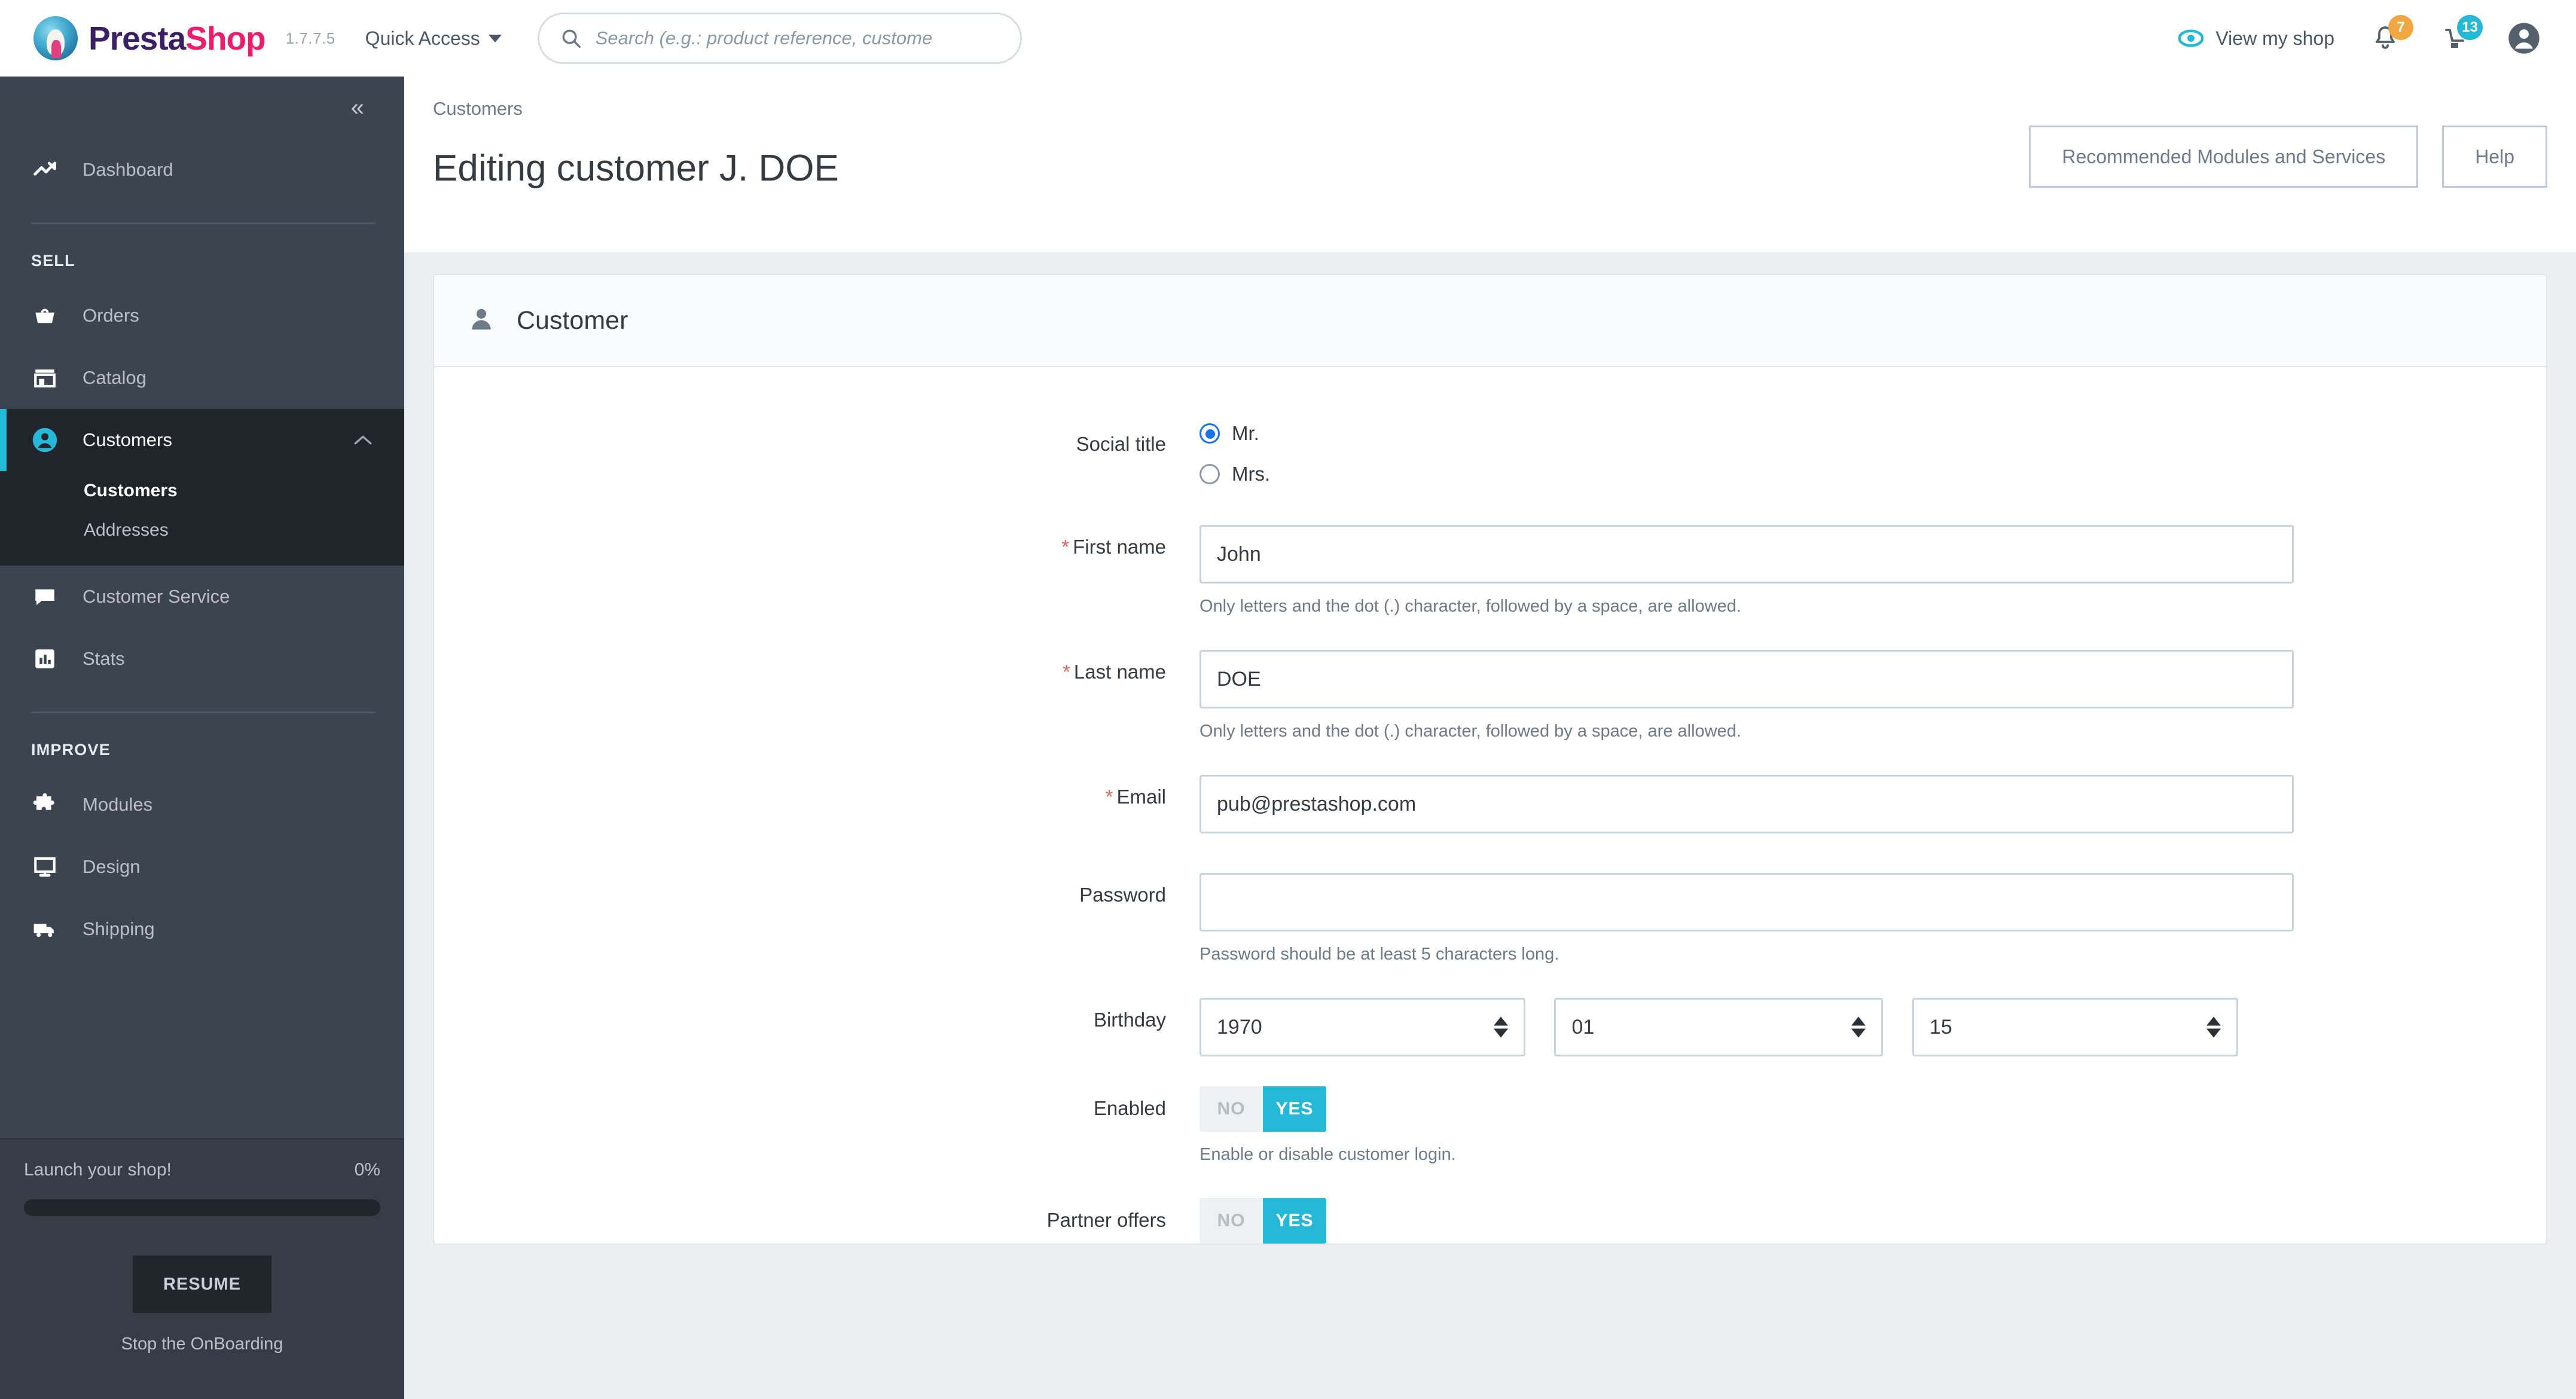  What do you see at coordinates (2075, 1027) in the screenshot?
I see `birthday-day-select: 15` at bounding box center [2075, 1027].